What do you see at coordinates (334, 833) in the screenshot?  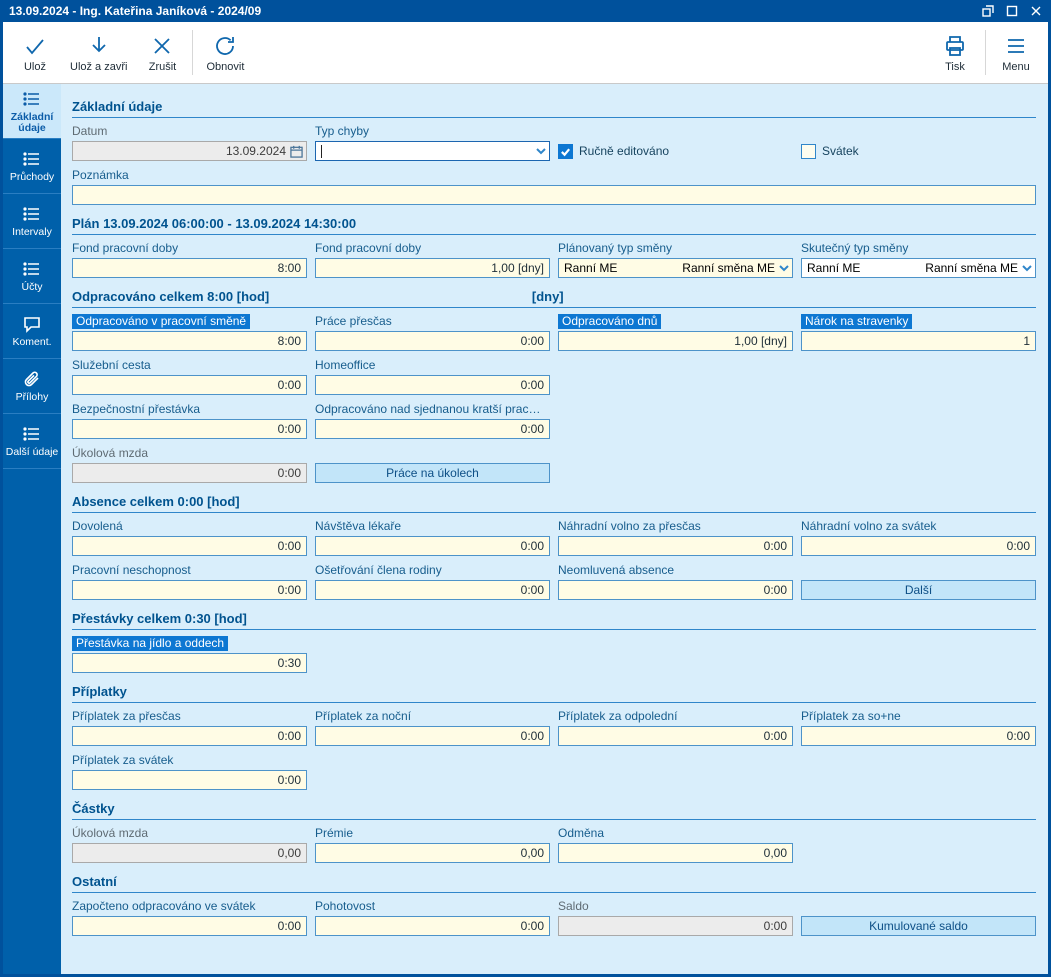 I see `premie-label: Prémie` at bounding box center [334, 833].